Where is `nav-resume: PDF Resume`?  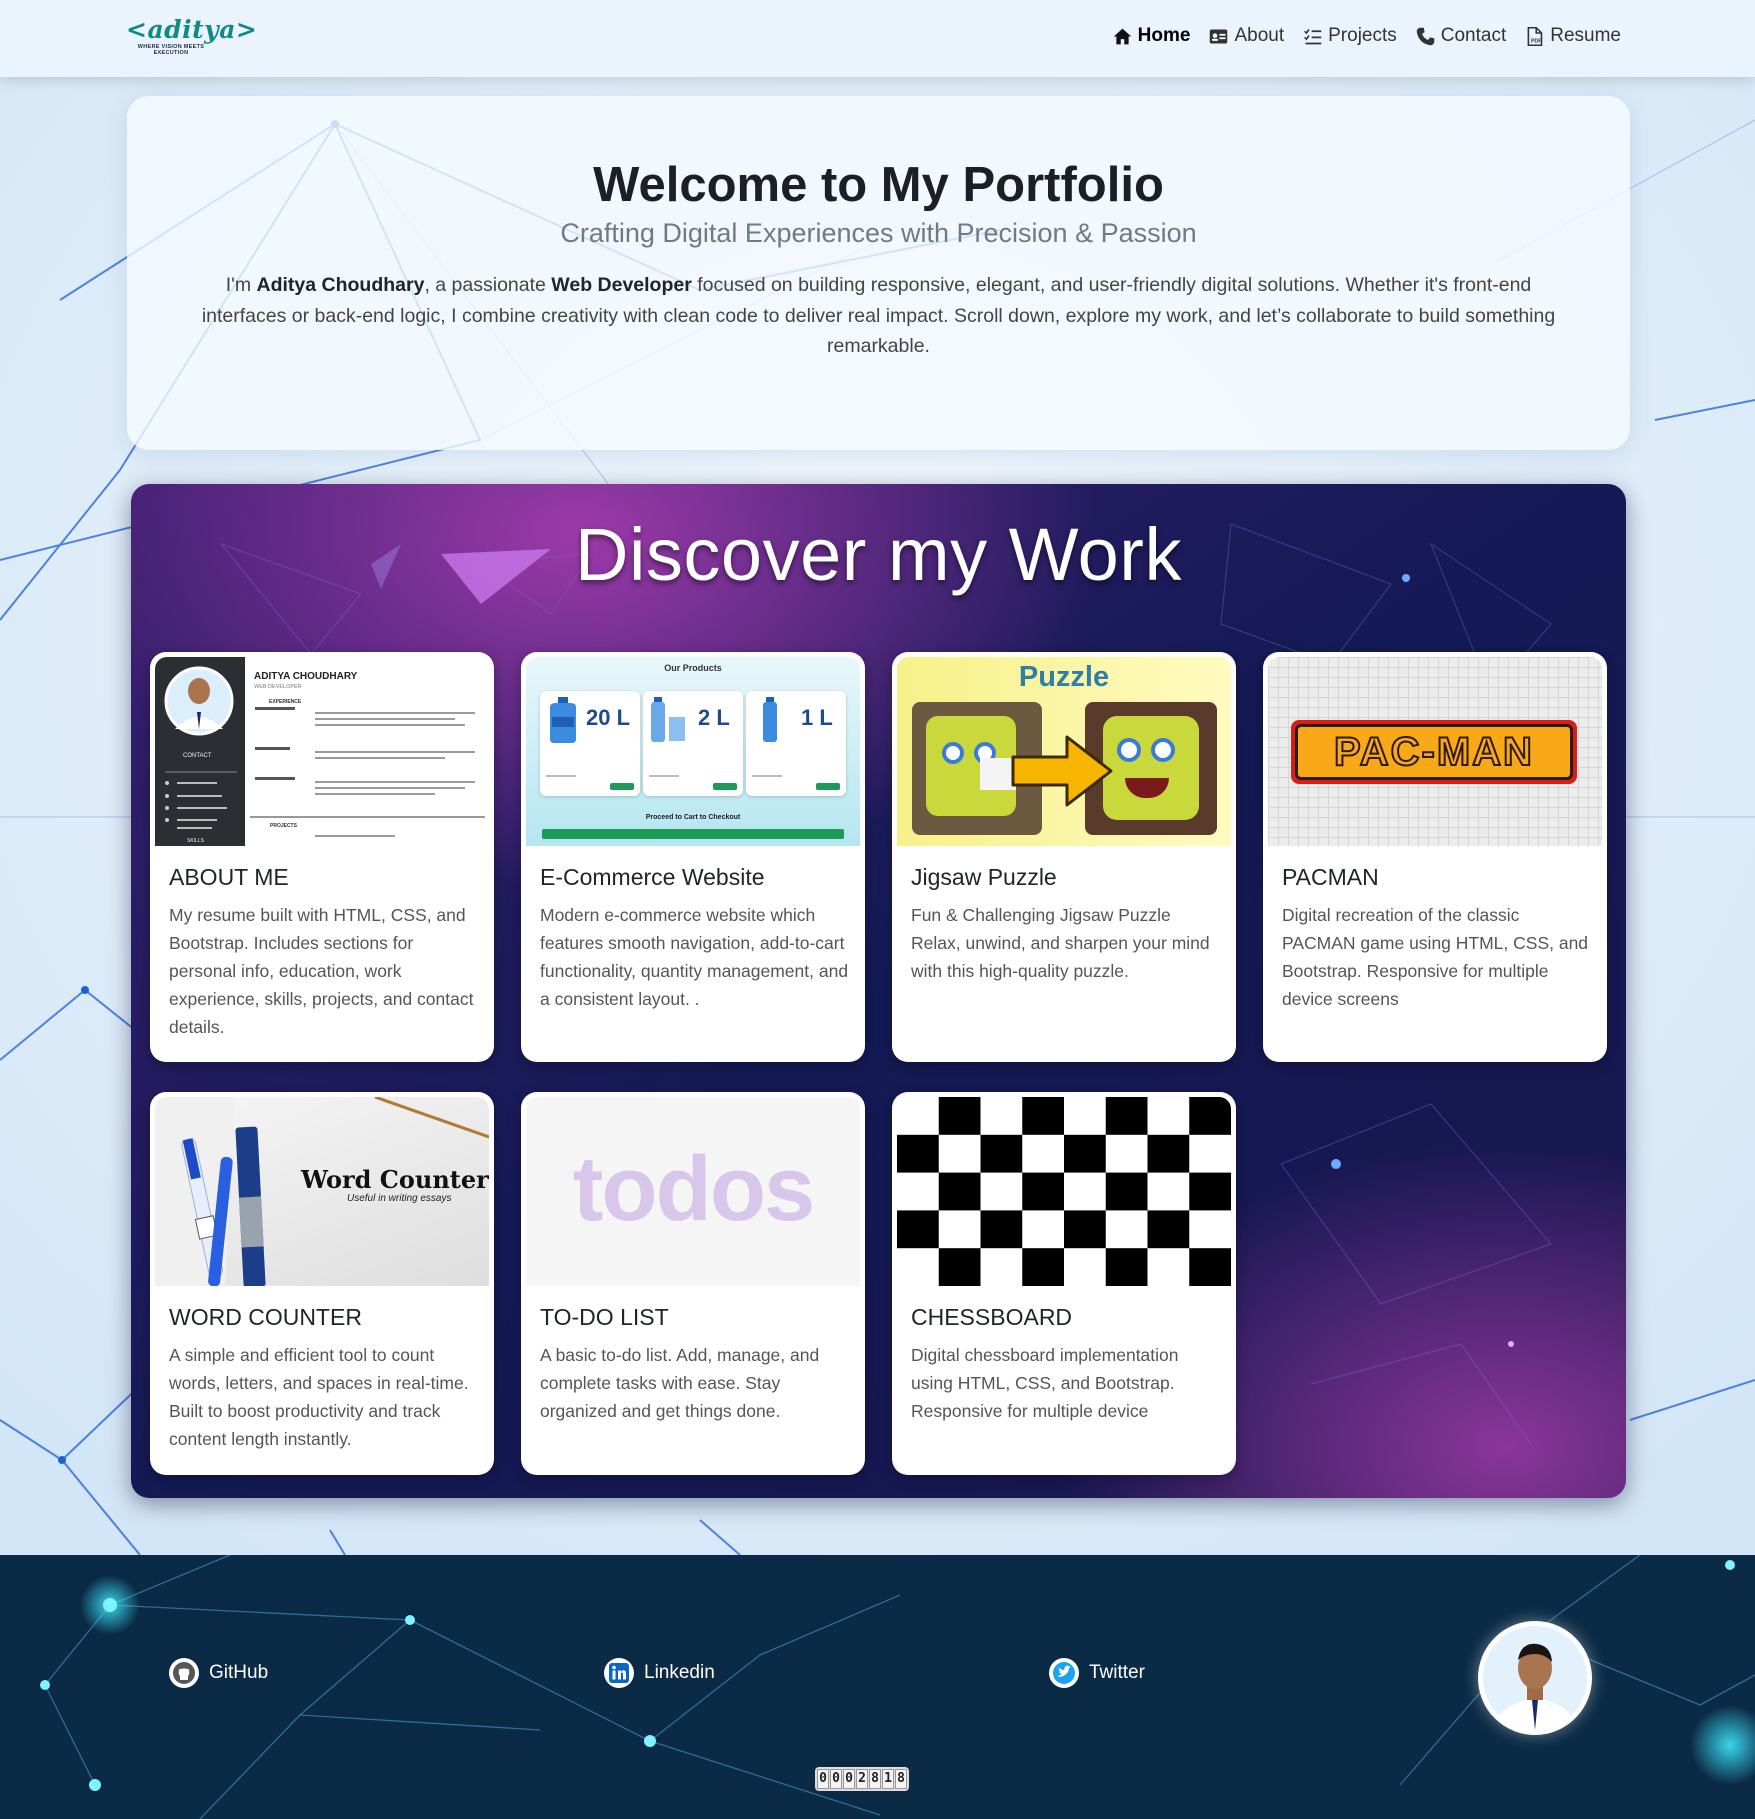
nav-resume: PDF Resume is located at coordinates (1572, 36).